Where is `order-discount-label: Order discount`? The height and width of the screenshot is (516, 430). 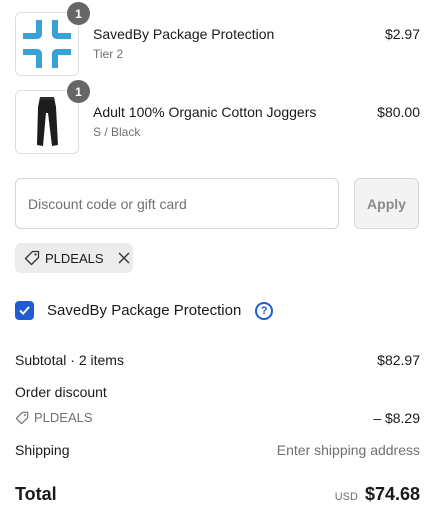 order-discount-label: Order discount is located at coordinates (61, 392).